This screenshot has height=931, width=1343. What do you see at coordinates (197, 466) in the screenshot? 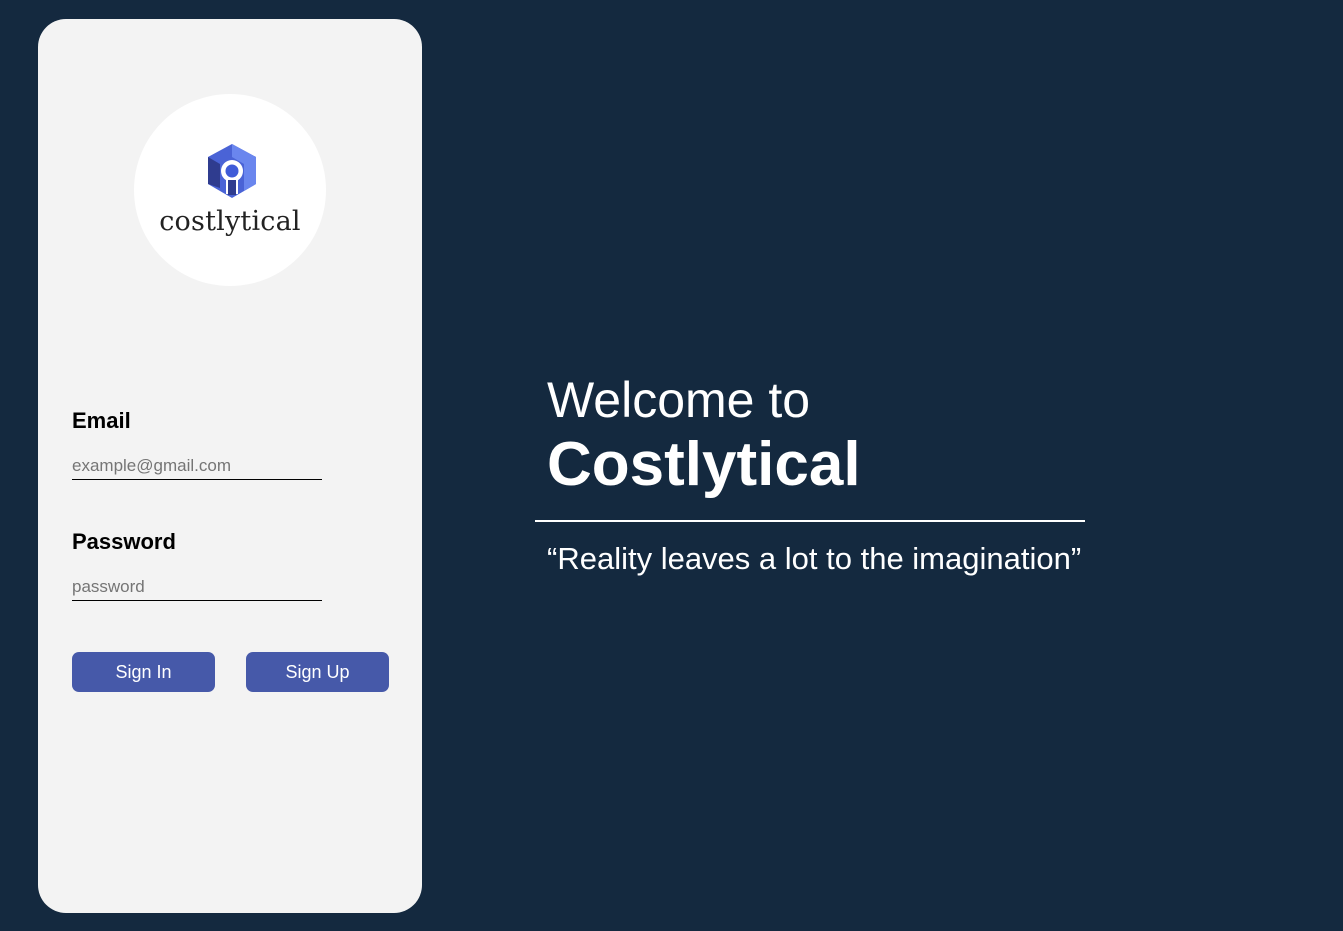
I see `email-field` at bounding box center [197, 466].